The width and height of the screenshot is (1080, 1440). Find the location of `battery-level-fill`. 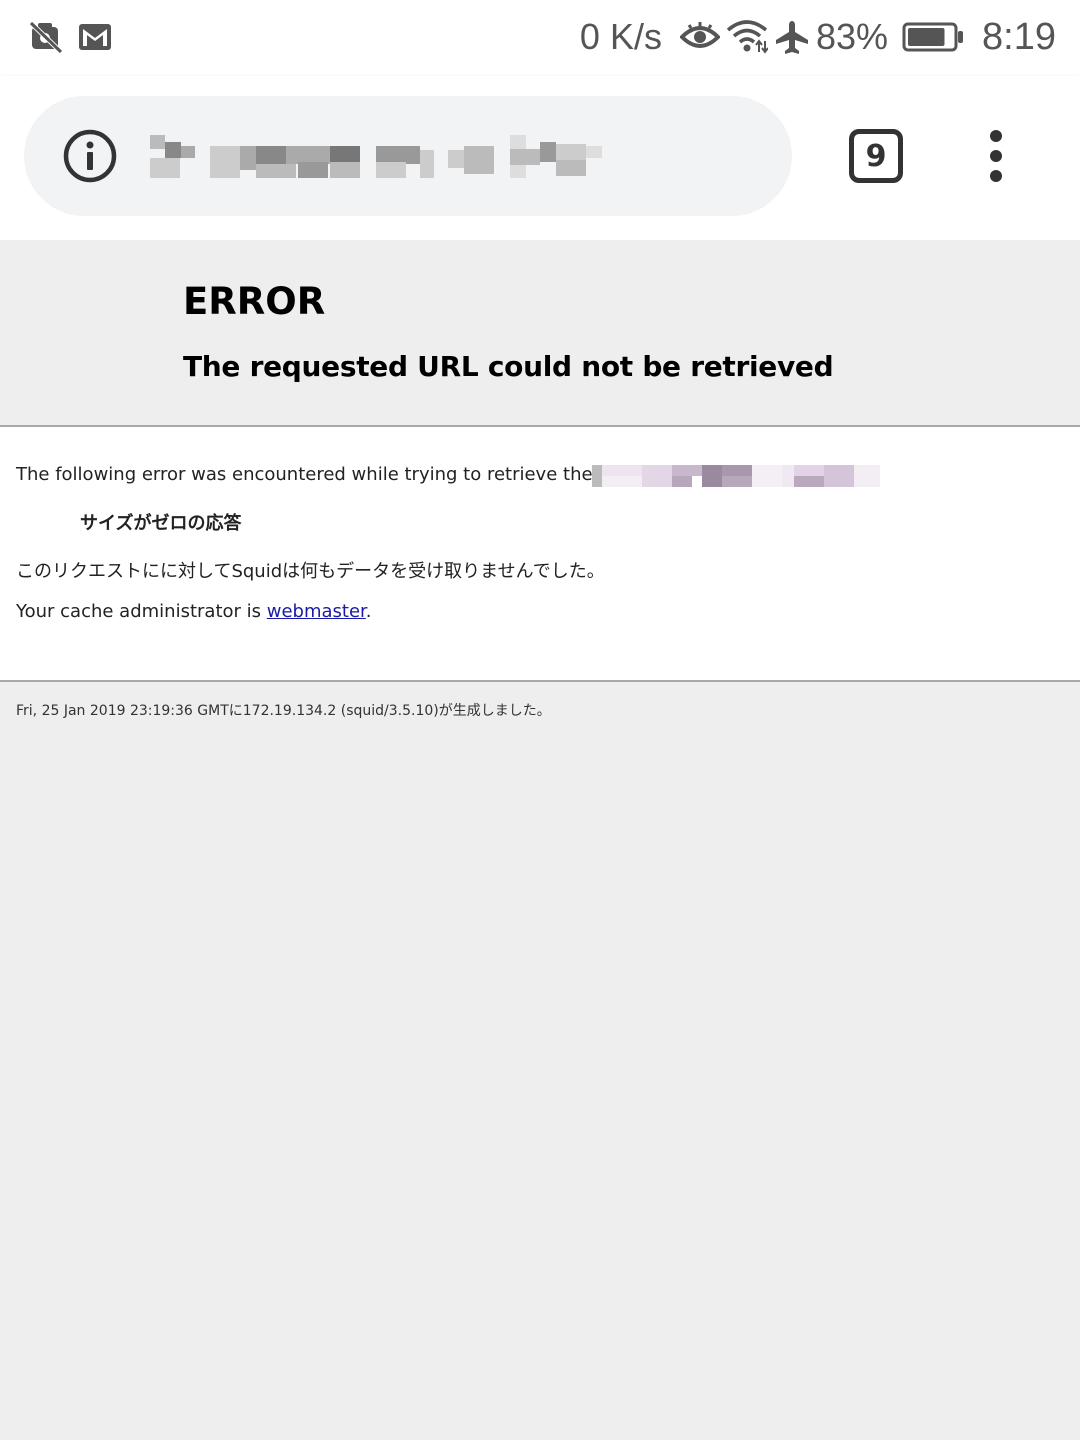

battery-level-fill is located at coordinates (926, 37).